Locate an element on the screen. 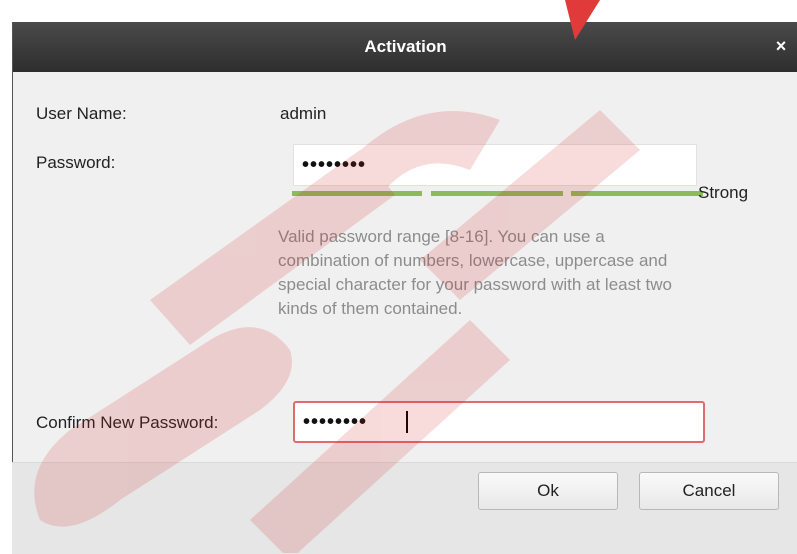 Image resolution: width=797 pixels, height=554 pixels. confirm-password-field is located at coordinates (499, 422).